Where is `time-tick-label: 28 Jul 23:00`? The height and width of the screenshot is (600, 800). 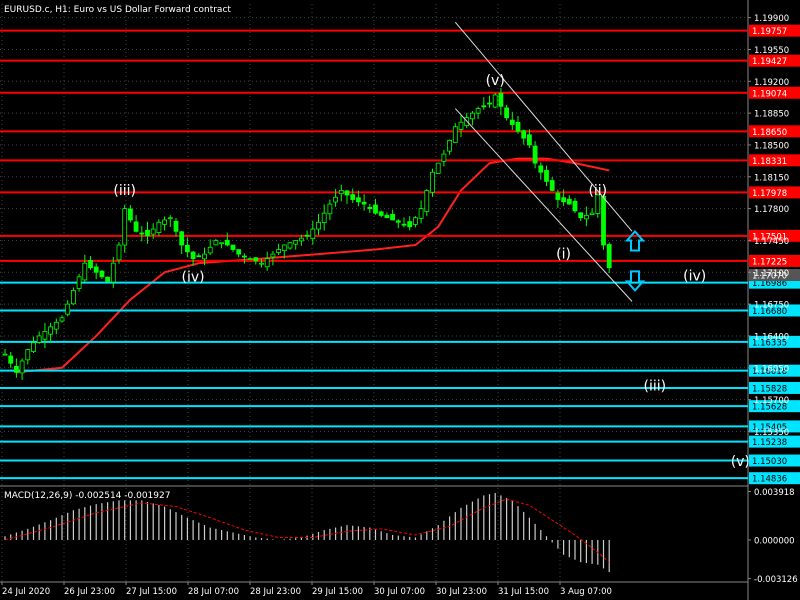
time-tick-label: 28 Jul 23:00 is located at coordinates (275, 592).